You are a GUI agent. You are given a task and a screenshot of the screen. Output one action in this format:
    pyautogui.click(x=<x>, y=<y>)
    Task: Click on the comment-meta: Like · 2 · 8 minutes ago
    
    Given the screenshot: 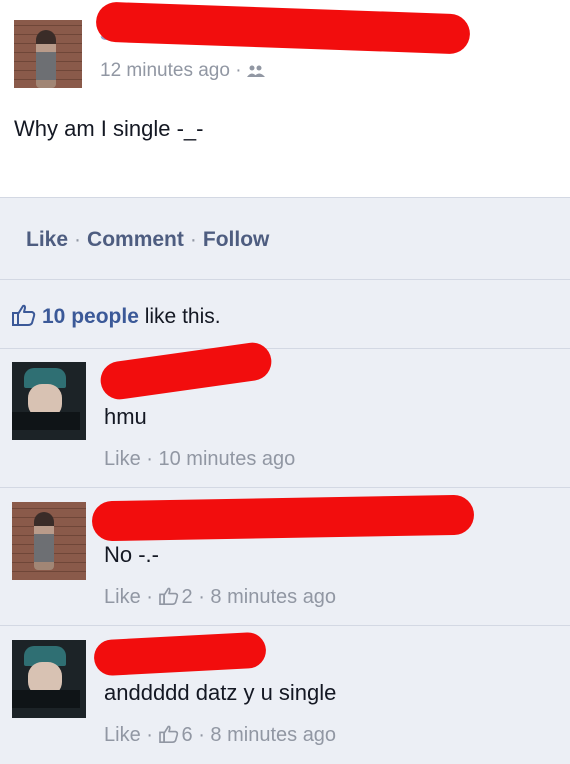 What is the action you would take?
    pyautogui.click(x=220, y=597)
    